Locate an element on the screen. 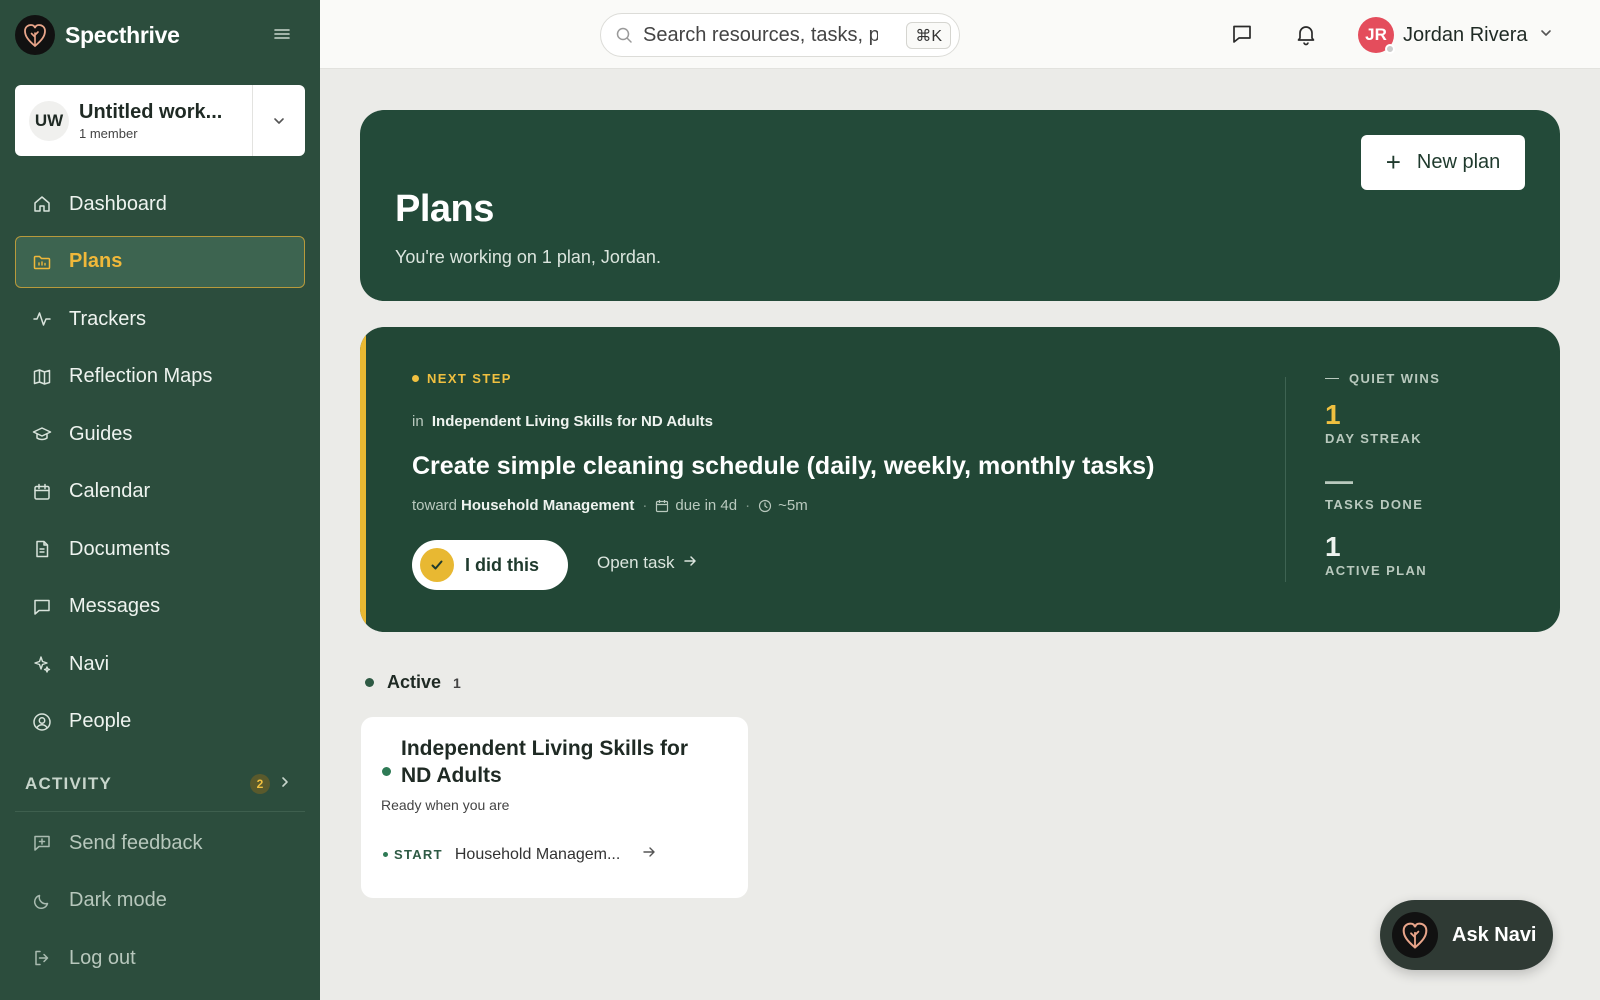 Image resolution: width=1600 pixels, height=1000 pixels. navi-logo-icon is located at coordinates (1415, 935).